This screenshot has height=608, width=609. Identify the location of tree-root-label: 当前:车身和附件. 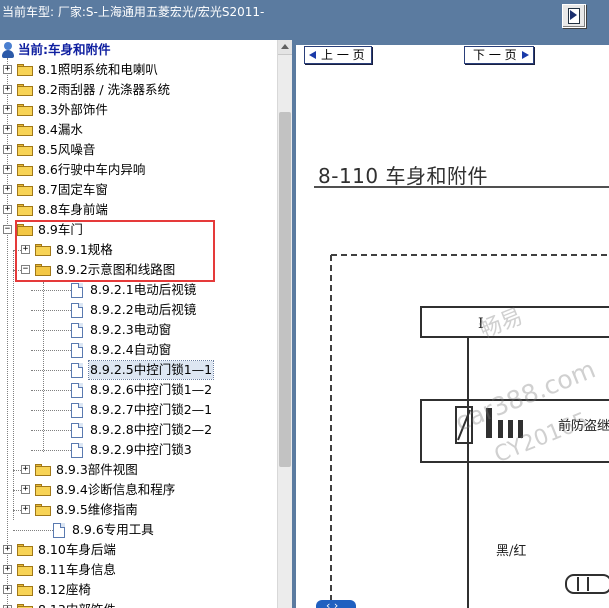
(64, 49).